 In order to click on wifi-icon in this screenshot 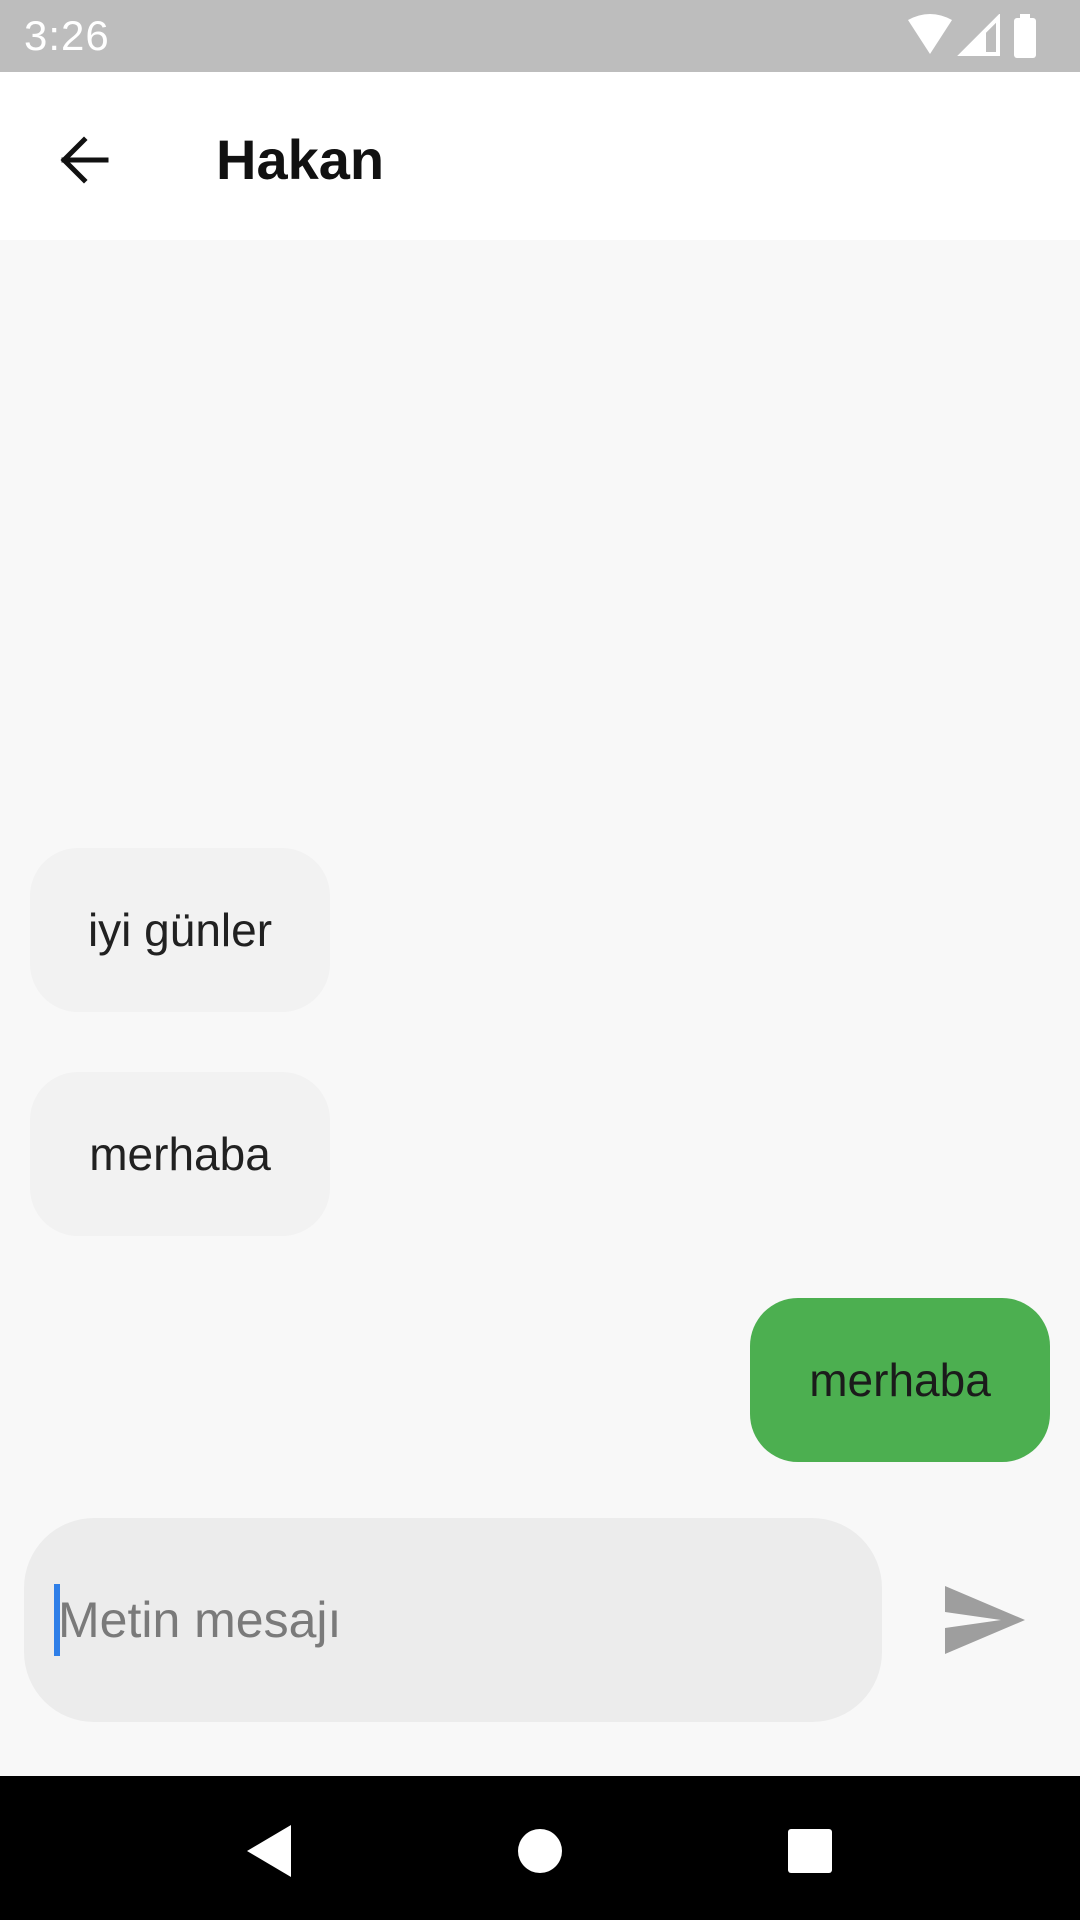, I will do `click(930, 34)`.